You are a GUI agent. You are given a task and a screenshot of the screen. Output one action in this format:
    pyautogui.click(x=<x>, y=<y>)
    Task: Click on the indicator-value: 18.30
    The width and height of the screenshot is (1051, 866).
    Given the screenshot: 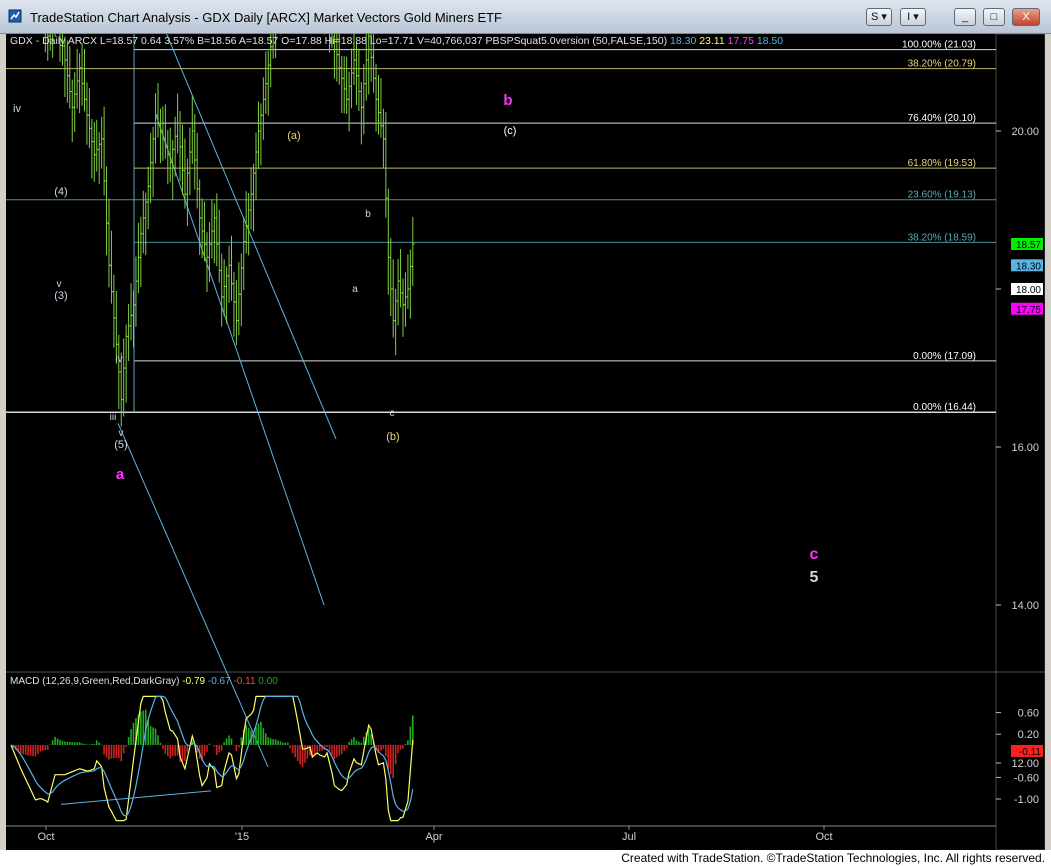 What is the action you would take?
    pyautogui.click(x=681, y=41)
    